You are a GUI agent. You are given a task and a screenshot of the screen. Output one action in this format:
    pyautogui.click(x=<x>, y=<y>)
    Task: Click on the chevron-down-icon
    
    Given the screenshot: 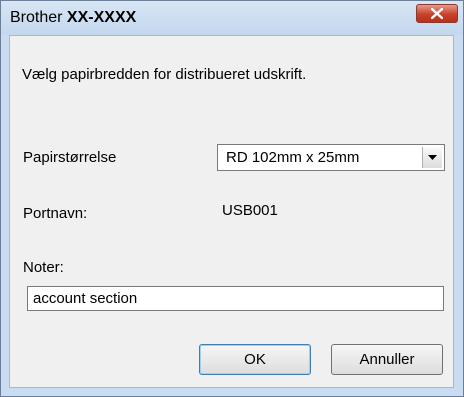 What is the action you would take?
    pyautogui.click(x=432, y=157)
    